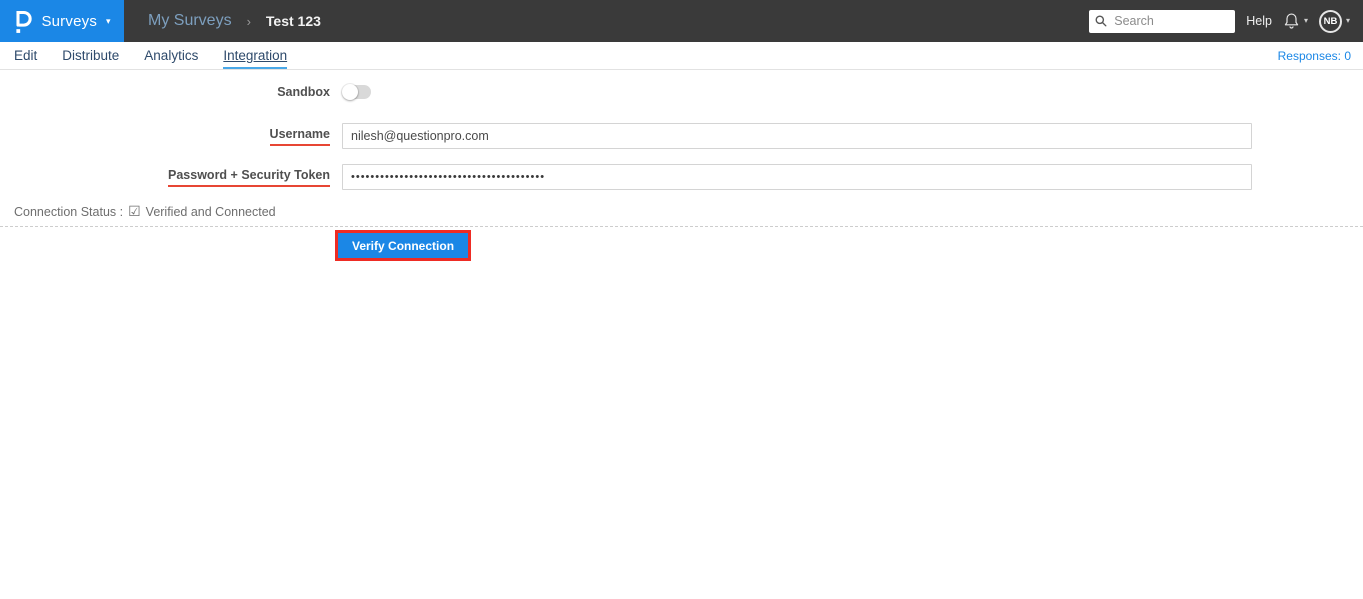 This screenshot has height=599, width=1363. What do you see at coordinates (90, 55) in the screenshot?
I see `tab-distribute: Distribute` at bounding box center [90, 55].